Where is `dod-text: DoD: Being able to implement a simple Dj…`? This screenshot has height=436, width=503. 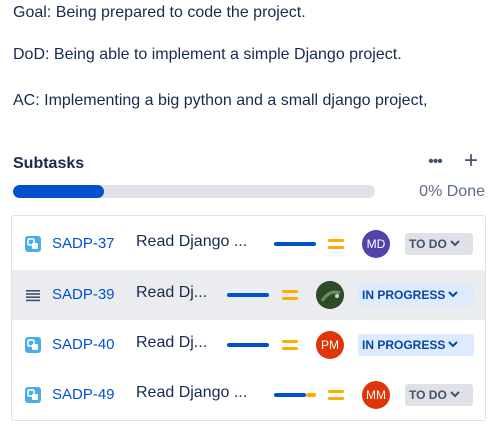
dod-text: DoD: Being able to implement a simple Dj… is located at coordinates (207, 54).